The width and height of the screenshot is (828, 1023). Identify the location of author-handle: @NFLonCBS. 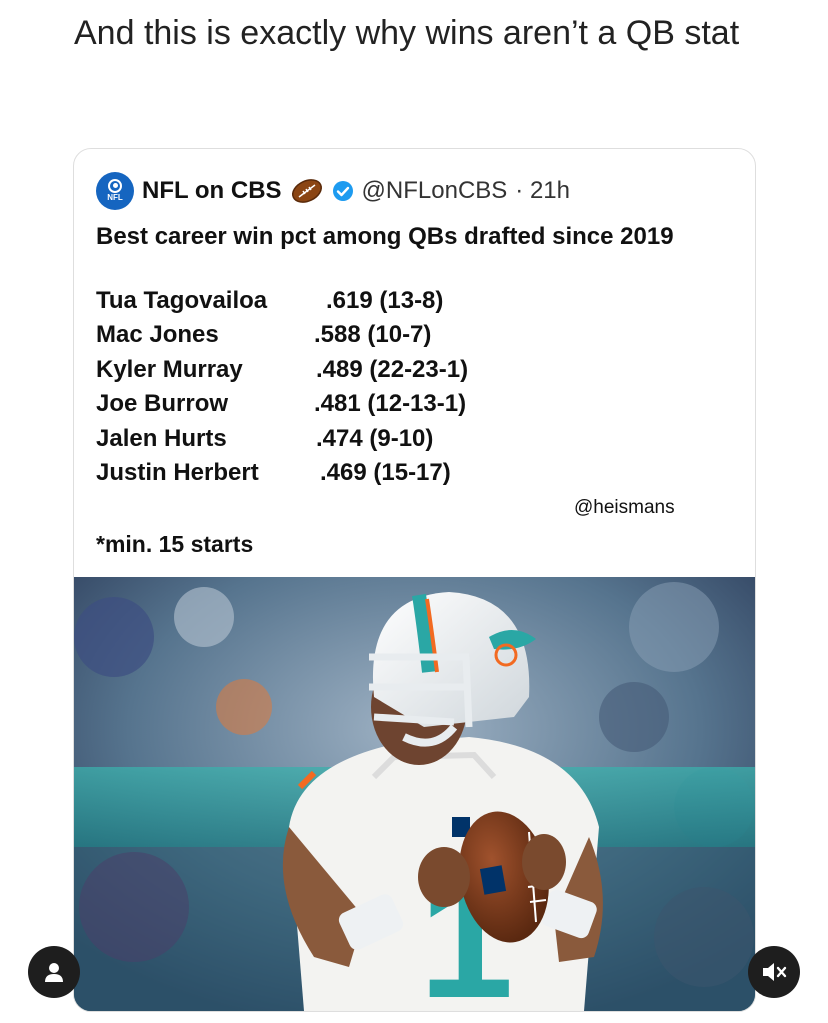
(435, 191).